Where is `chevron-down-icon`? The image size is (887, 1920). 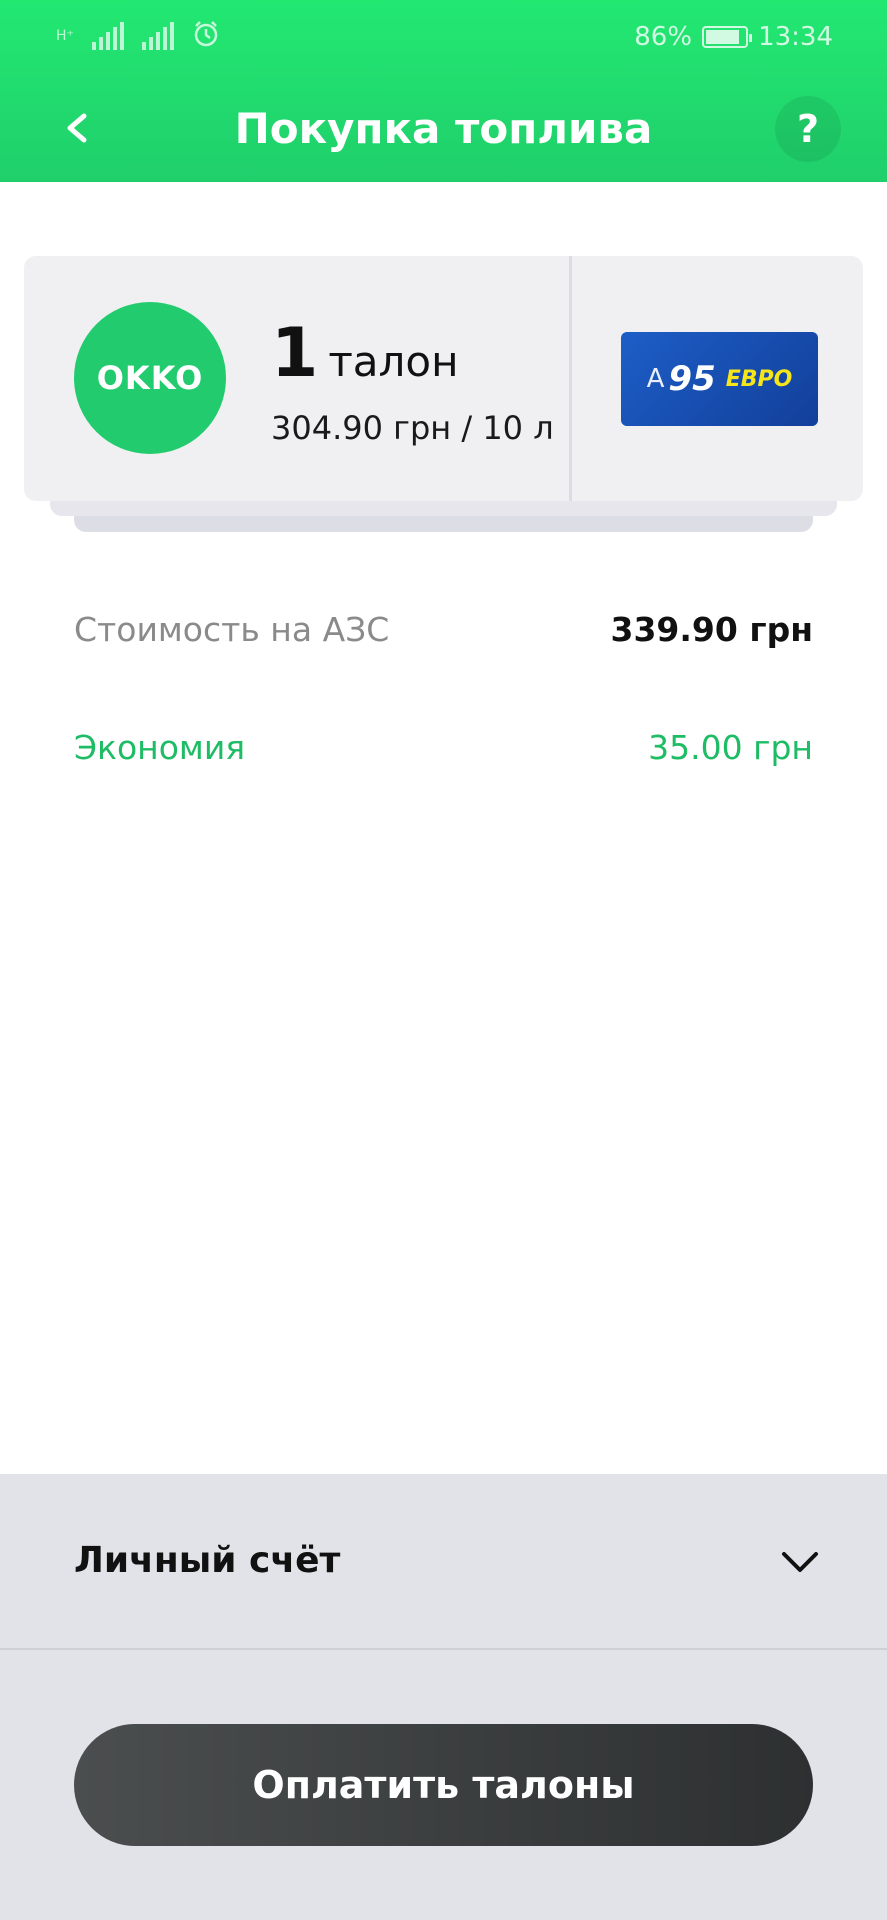
chevron-down-icon is located at coordinates (800, 1562).